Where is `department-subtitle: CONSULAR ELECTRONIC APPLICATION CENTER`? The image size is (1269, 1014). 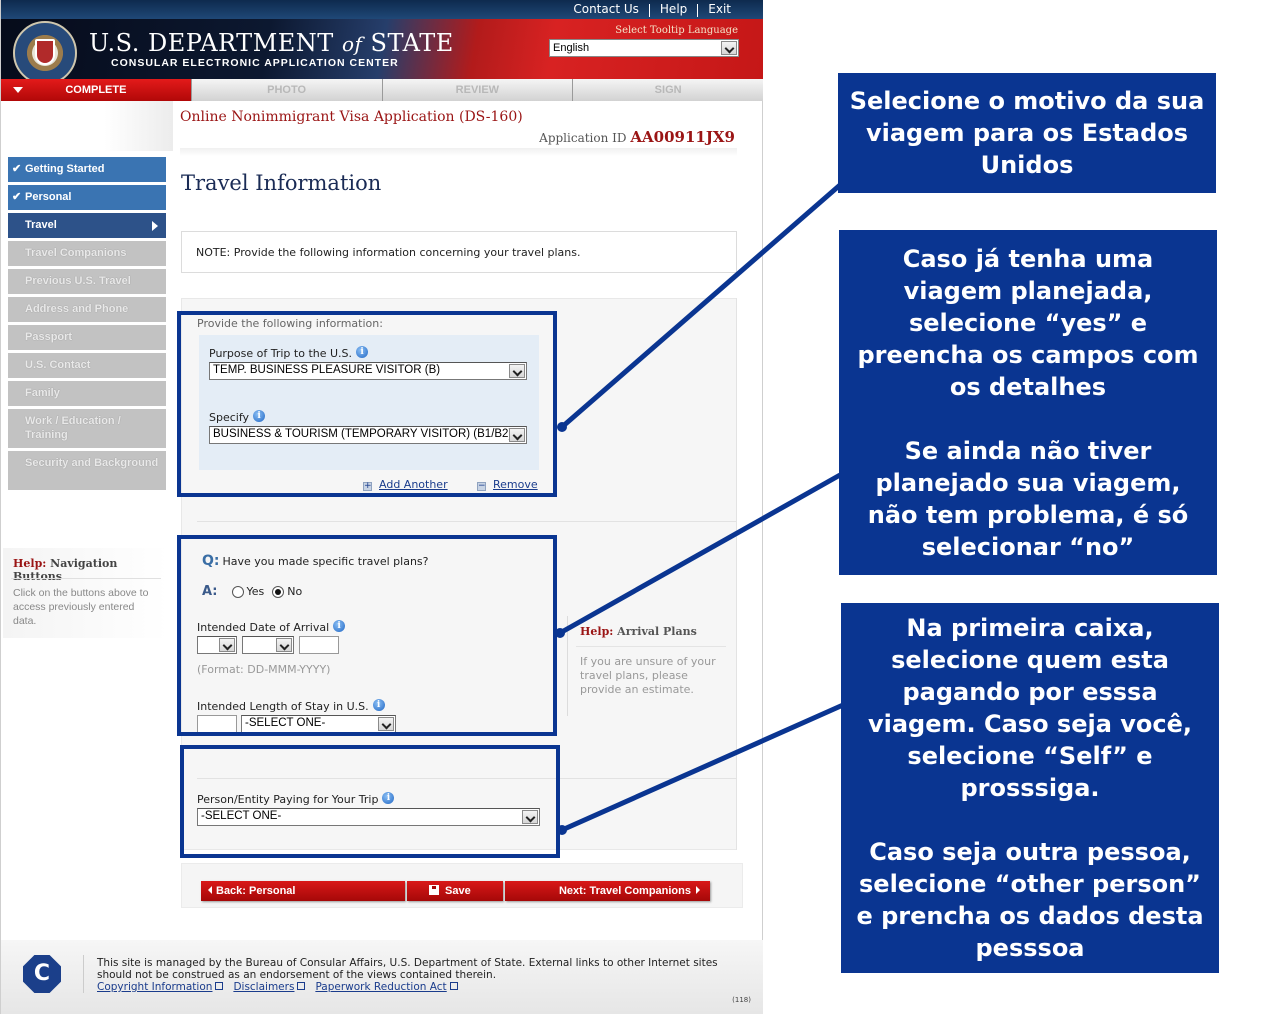
department-subtitle: CONSULAR ELECTRONIC APPLICATION CENTER is located at coordinates (255, 63).